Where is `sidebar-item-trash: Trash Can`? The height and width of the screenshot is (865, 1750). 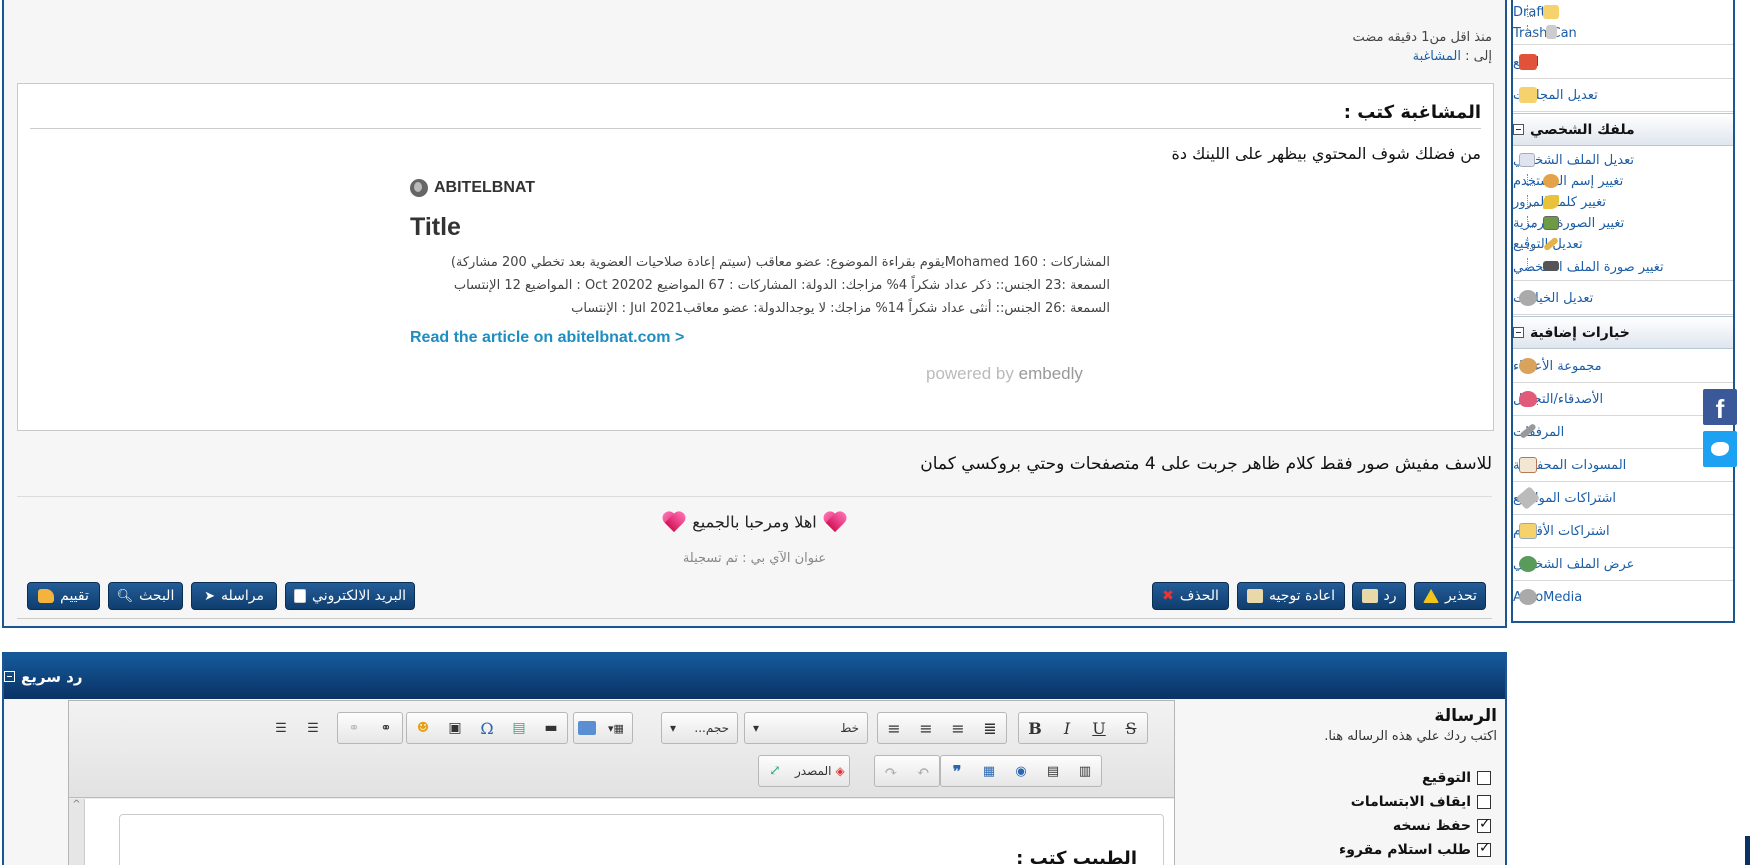
sidebar-item-trash: Trash Can is located at coordinates (1623, 33).